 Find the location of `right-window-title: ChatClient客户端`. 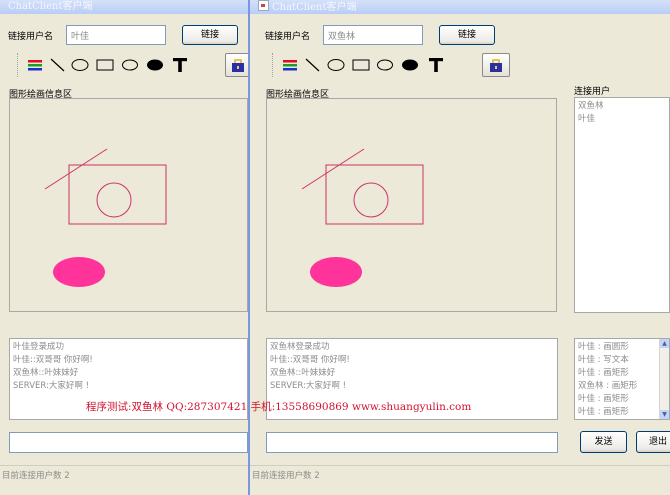

right-window-title: ChatClient客户端 is located at coordinates (314, 7).